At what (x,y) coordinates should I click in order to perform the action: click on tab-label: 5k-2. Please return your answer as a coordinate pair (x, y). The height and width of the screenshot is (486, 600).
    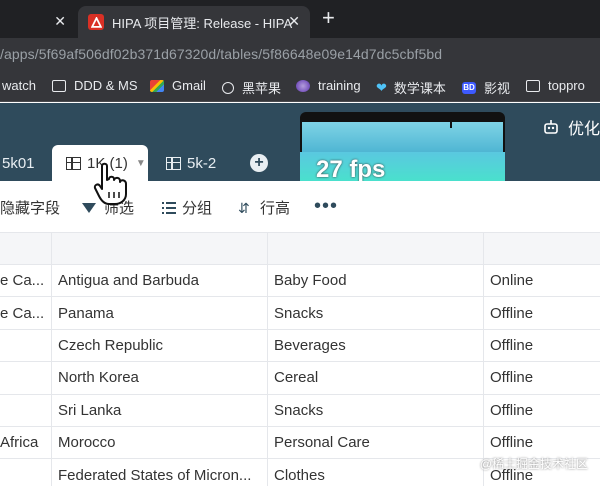
    Looking at the image, I should click on (202, 163).